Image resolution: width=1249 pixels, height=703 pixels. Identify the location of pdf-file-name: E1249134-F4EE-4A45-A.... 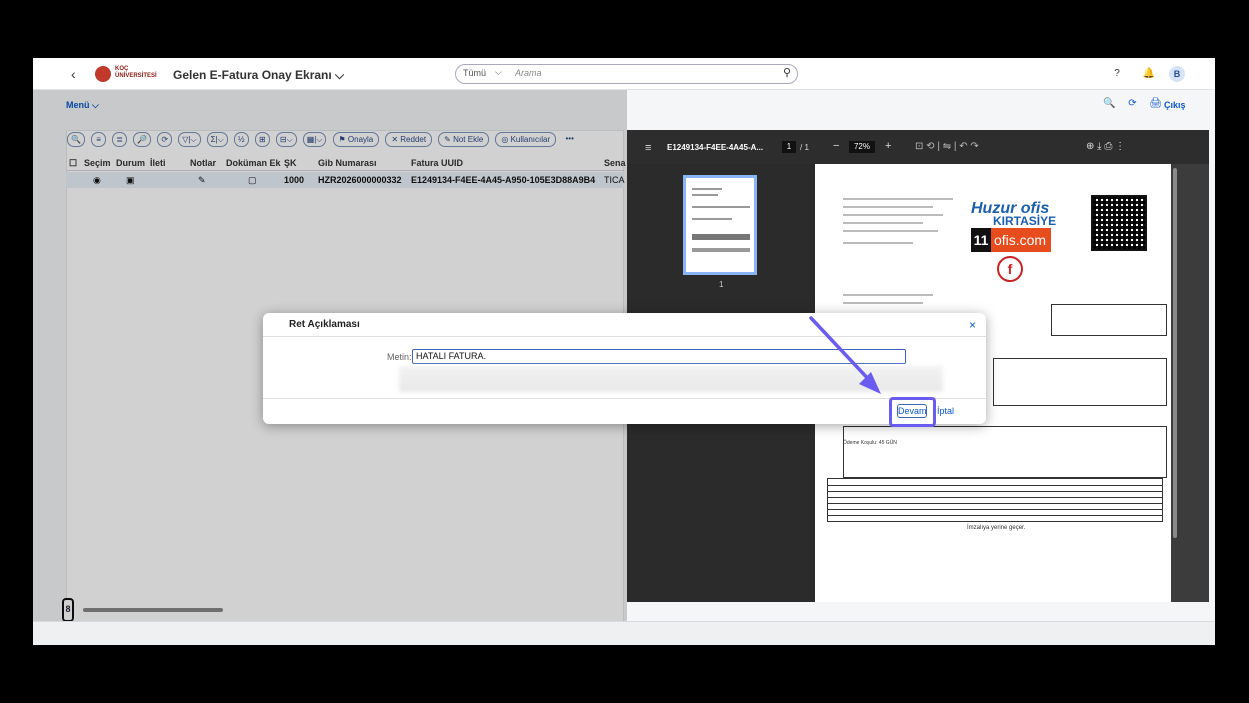
(715, 147).